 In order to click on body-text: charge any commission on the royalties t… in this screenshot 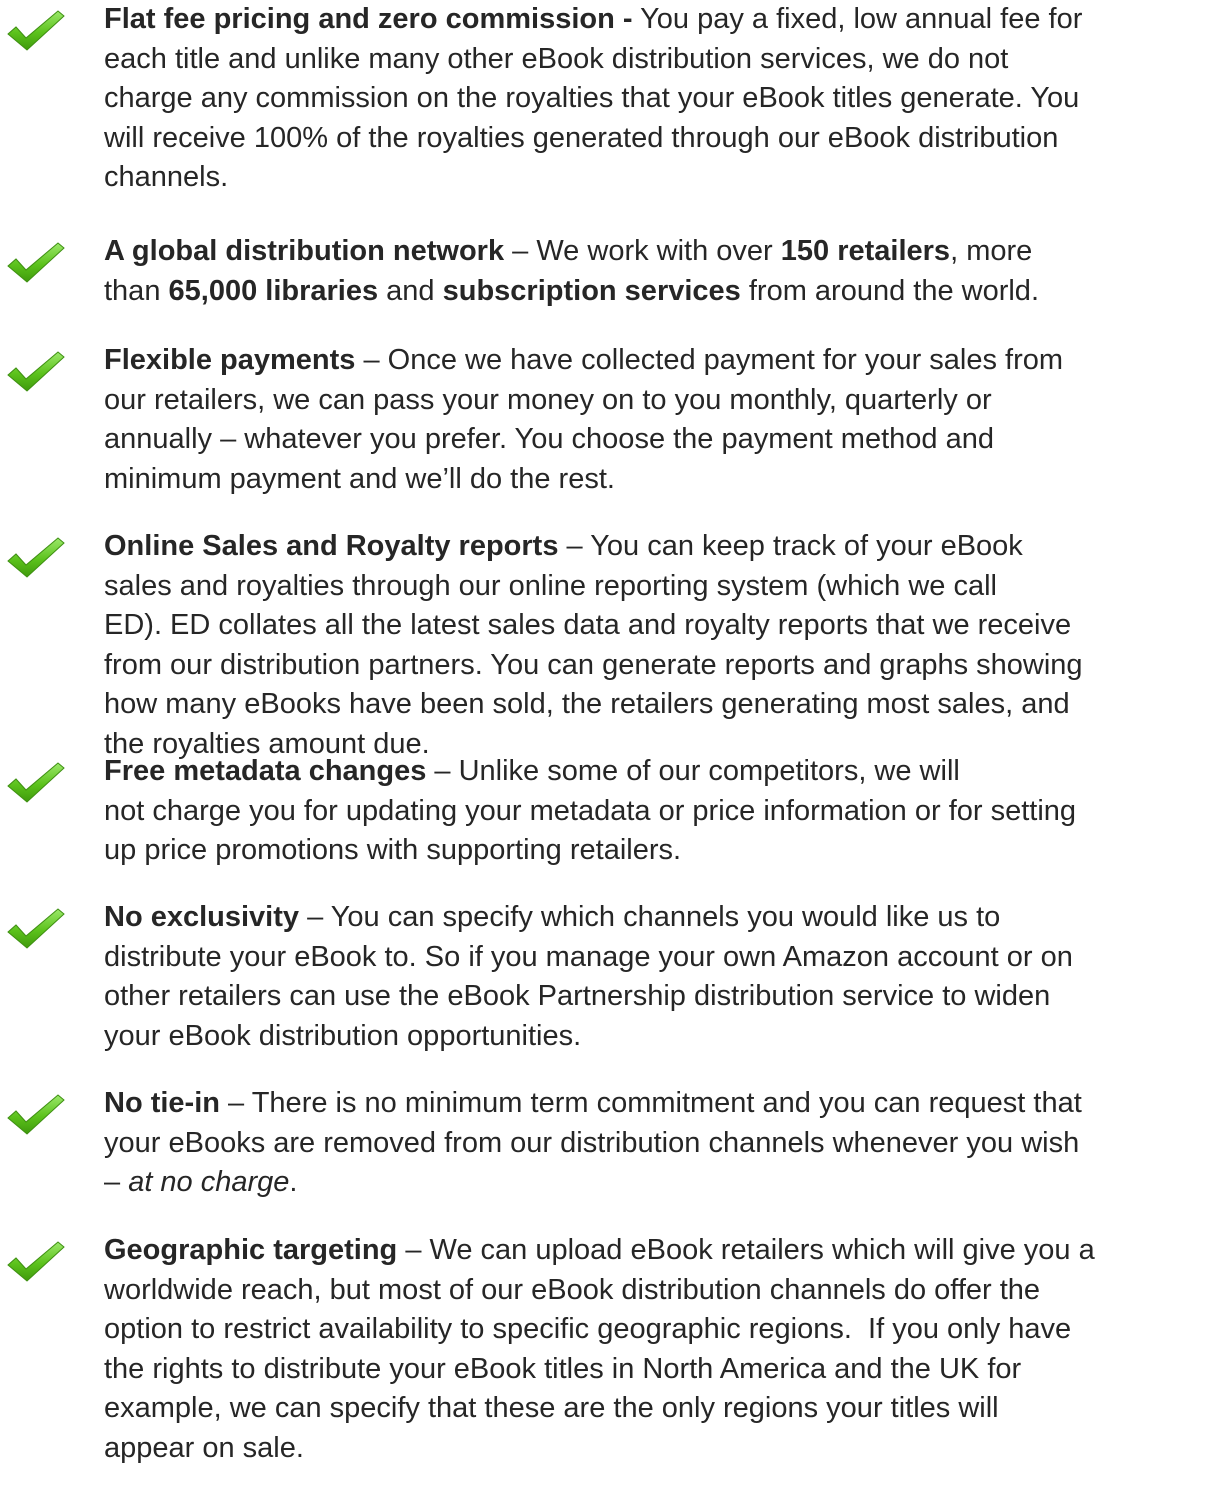, I will do `click(592, 98)`.